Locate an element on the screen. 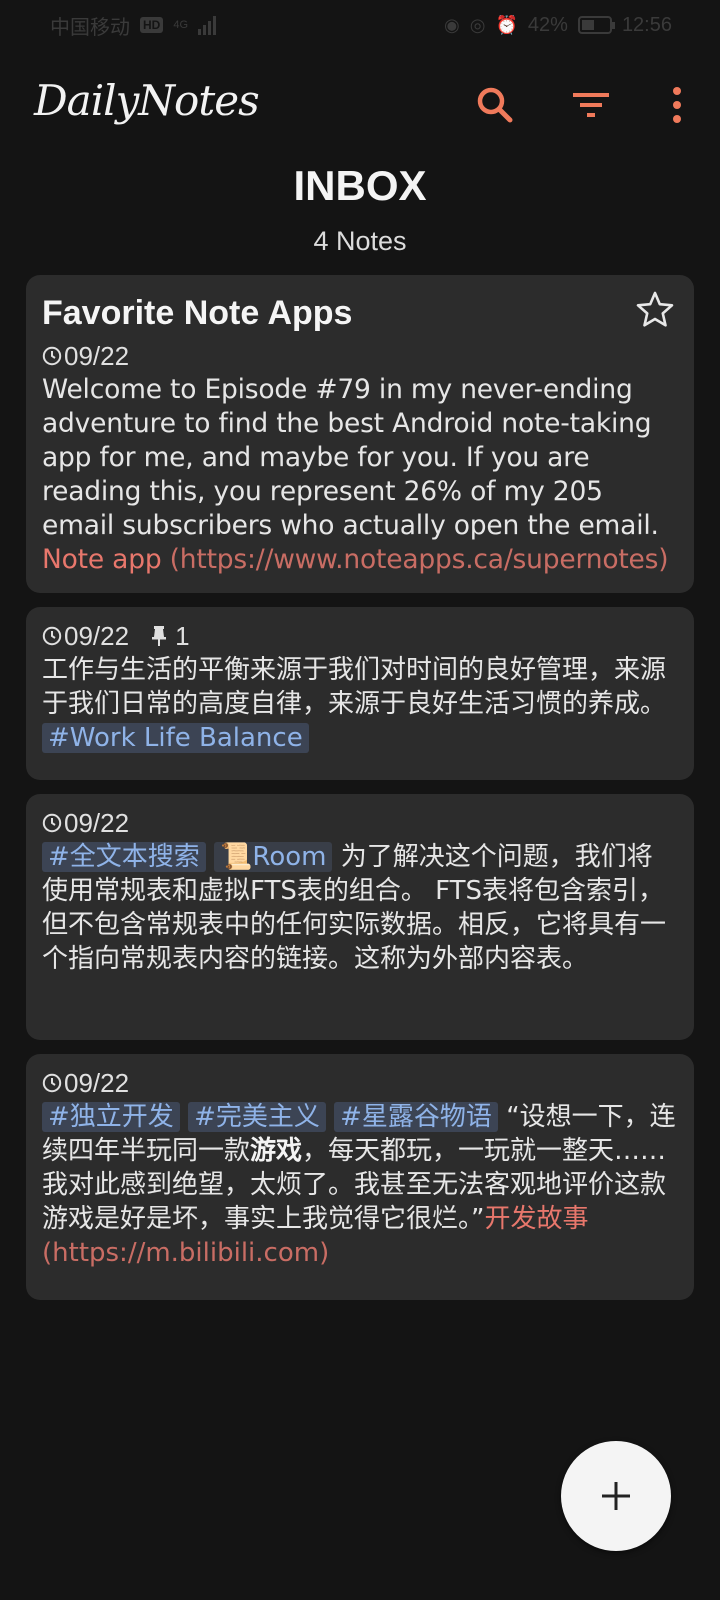 The height and width of the screenshot is (1600, 720). search-icon is located at coordinates (495, 105).